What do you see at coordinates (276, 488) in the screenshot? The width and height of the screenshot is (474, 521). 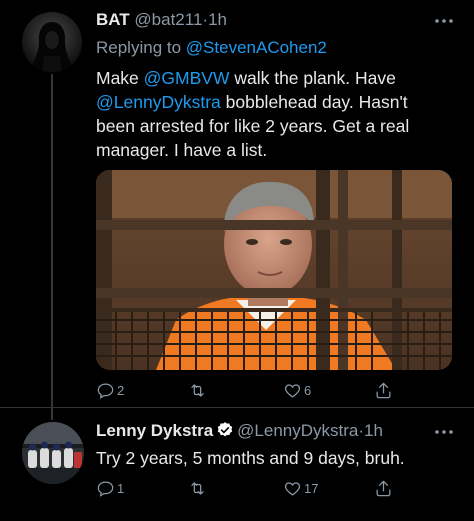 I see `tweet-actions: 1 17` at bounding box center [276, 488].